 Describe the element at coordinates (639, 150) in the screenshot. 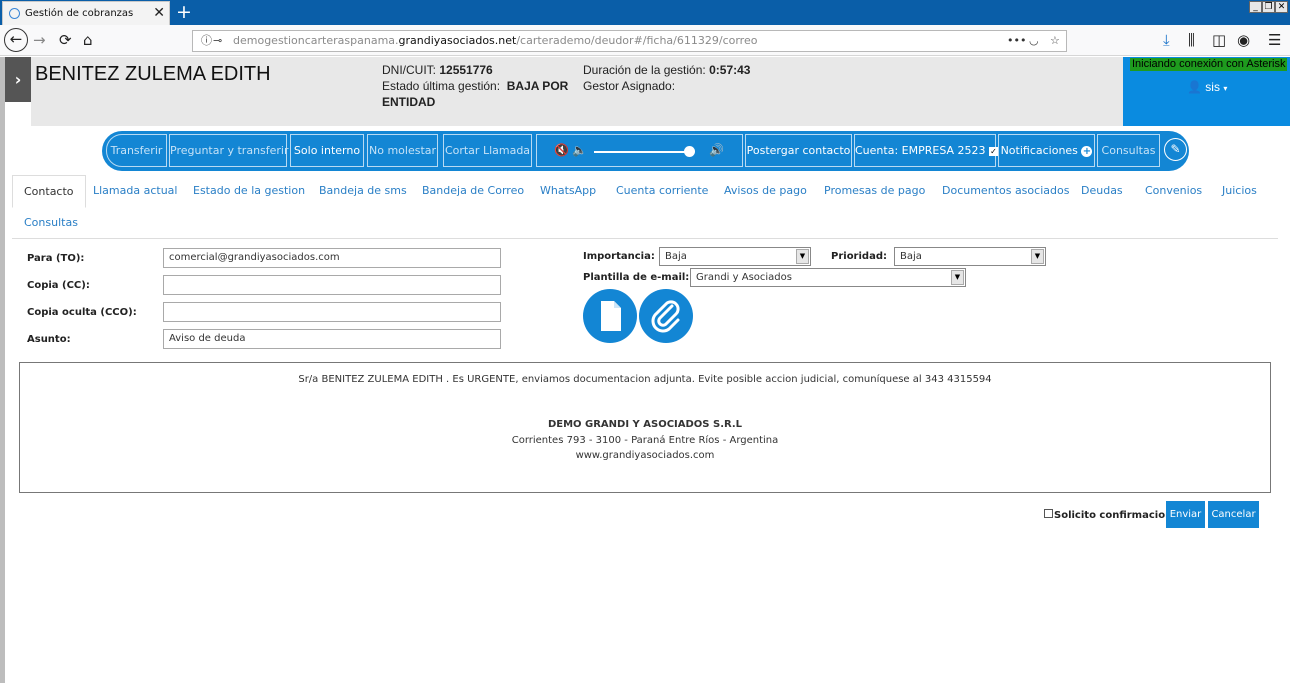

I see `volume-control: 🔇 🔈 🔊` at that location.